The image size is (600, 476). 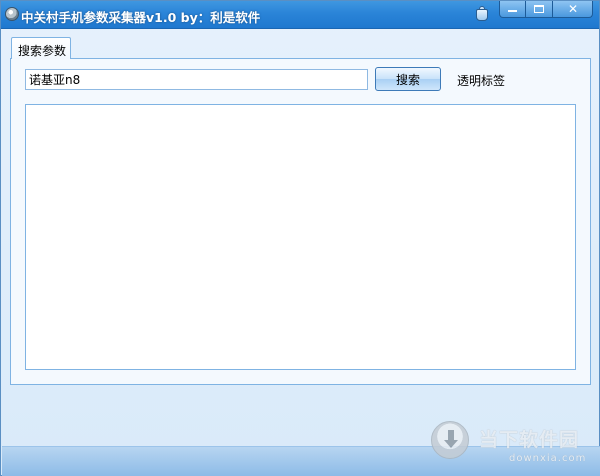 What do you see at coordinates (141, 17) in the screenshot?
I see `window-title: 中关村手机参数采集器v1.0 by：利是软件` at bounding box center [141, 17].